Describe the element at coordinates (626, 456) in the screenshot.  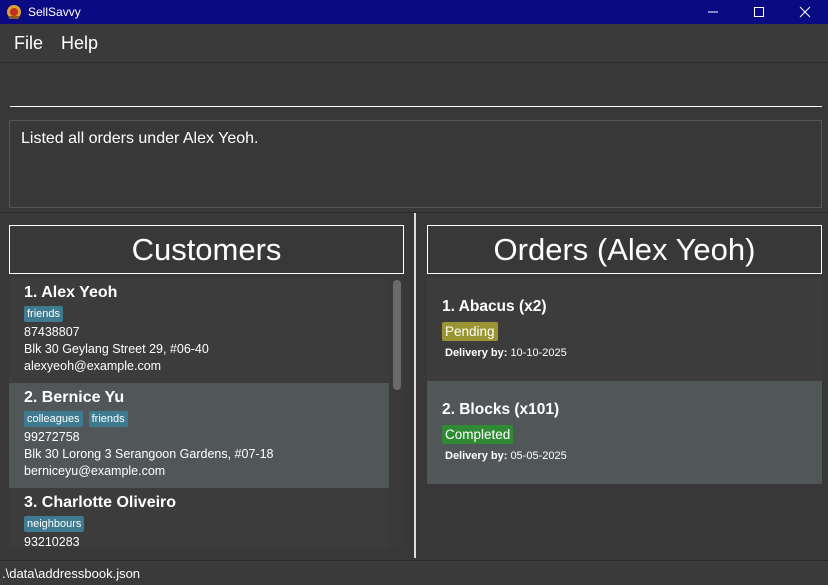
I see `order-delivery: Delivery by: 05-05-2025` at that location.